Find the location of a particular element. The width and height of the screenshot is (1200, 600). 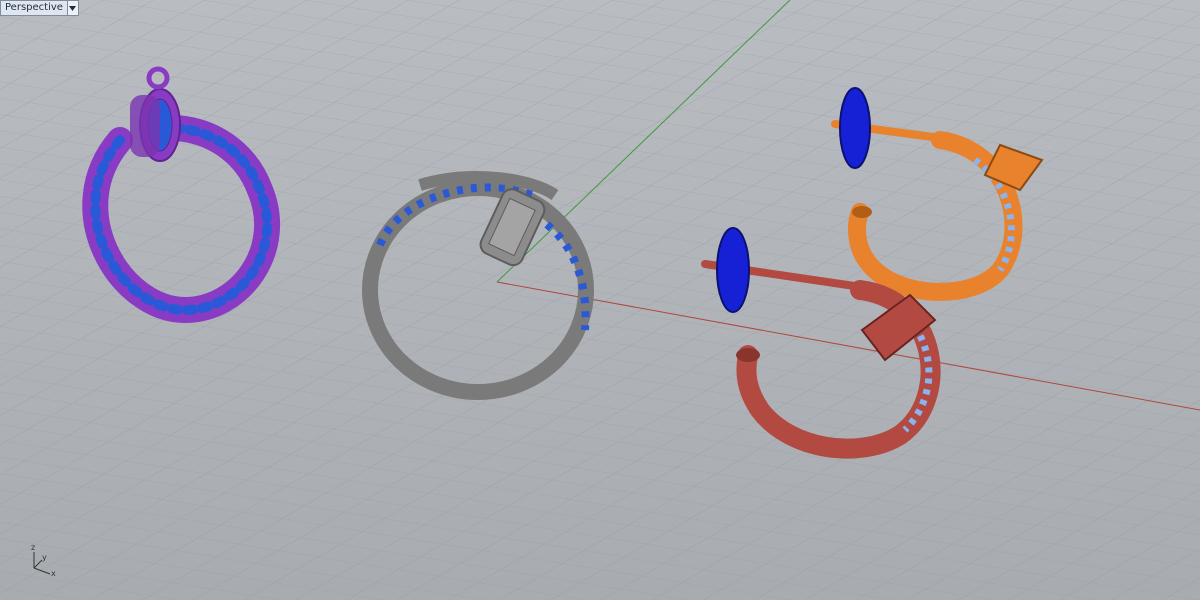

viewport-menu-arrow-icon is located at coordinates (72, 8).